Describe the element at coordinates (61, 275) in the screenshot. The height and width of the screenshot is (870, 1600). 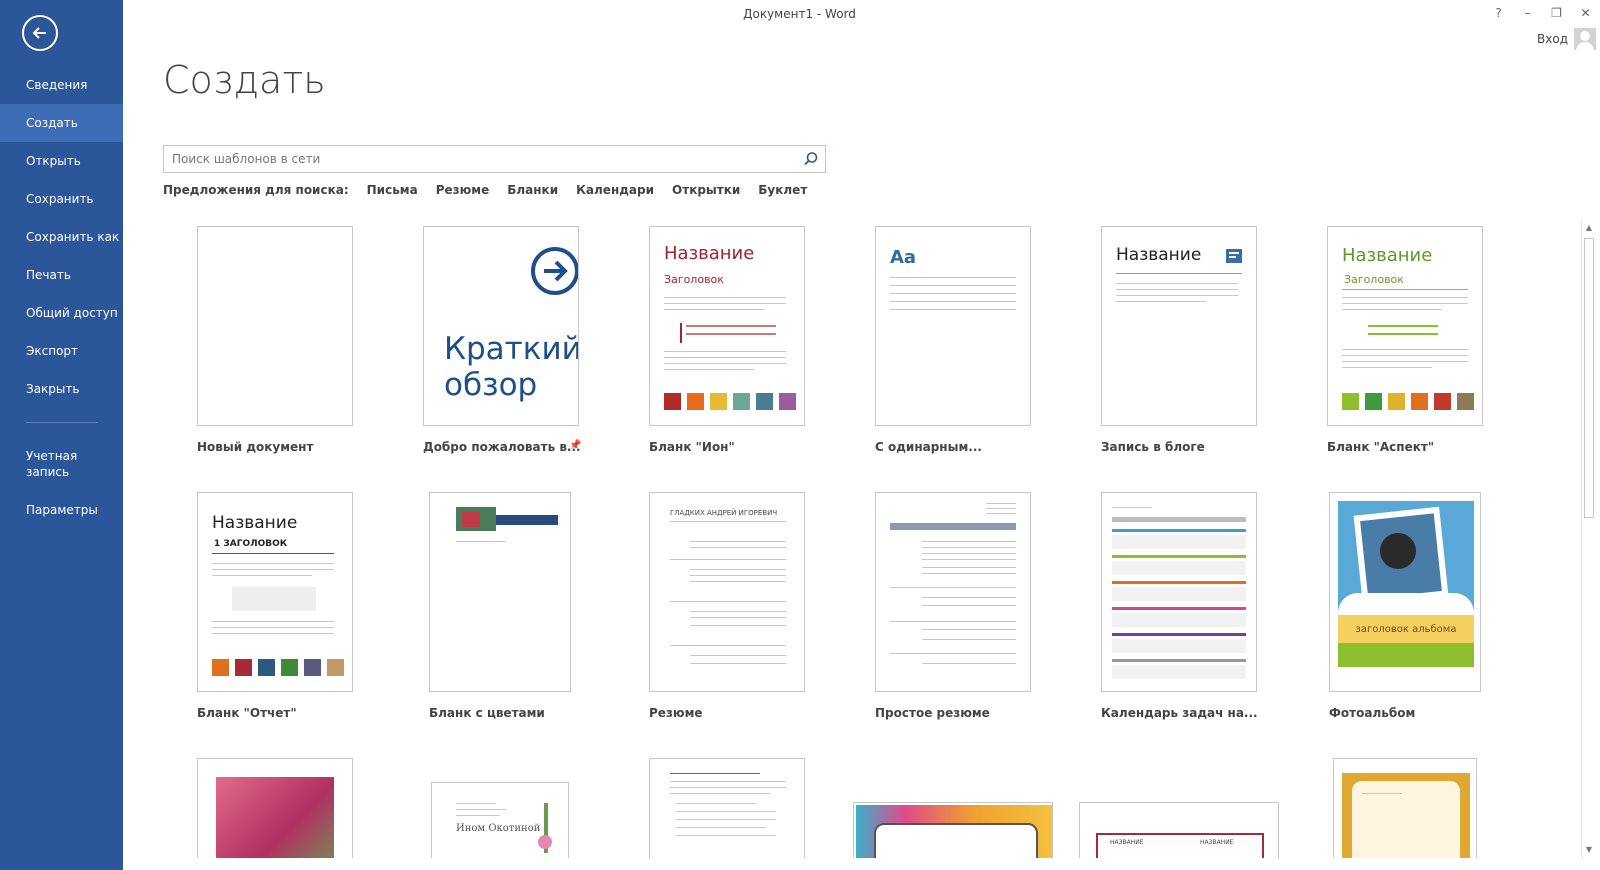
I see `nav-print: Печать` at that location.